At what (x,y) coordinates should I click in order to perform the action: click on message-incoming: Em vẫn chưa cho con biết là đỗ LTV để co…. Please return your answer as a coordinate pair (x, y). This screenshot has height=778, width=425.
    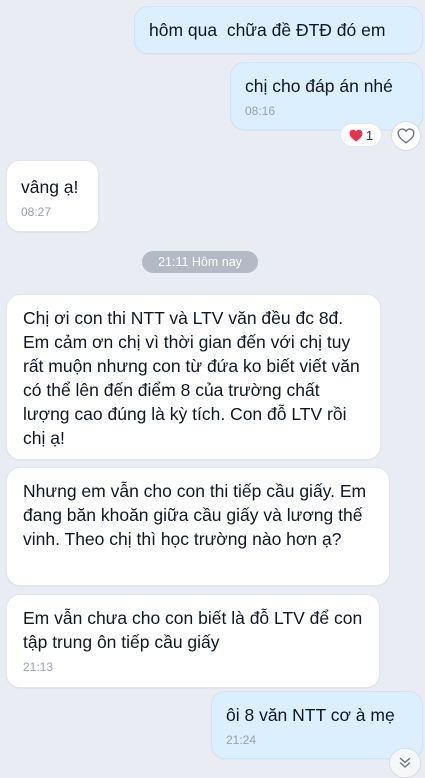
    Looking at the image, I should click on (193, 641).